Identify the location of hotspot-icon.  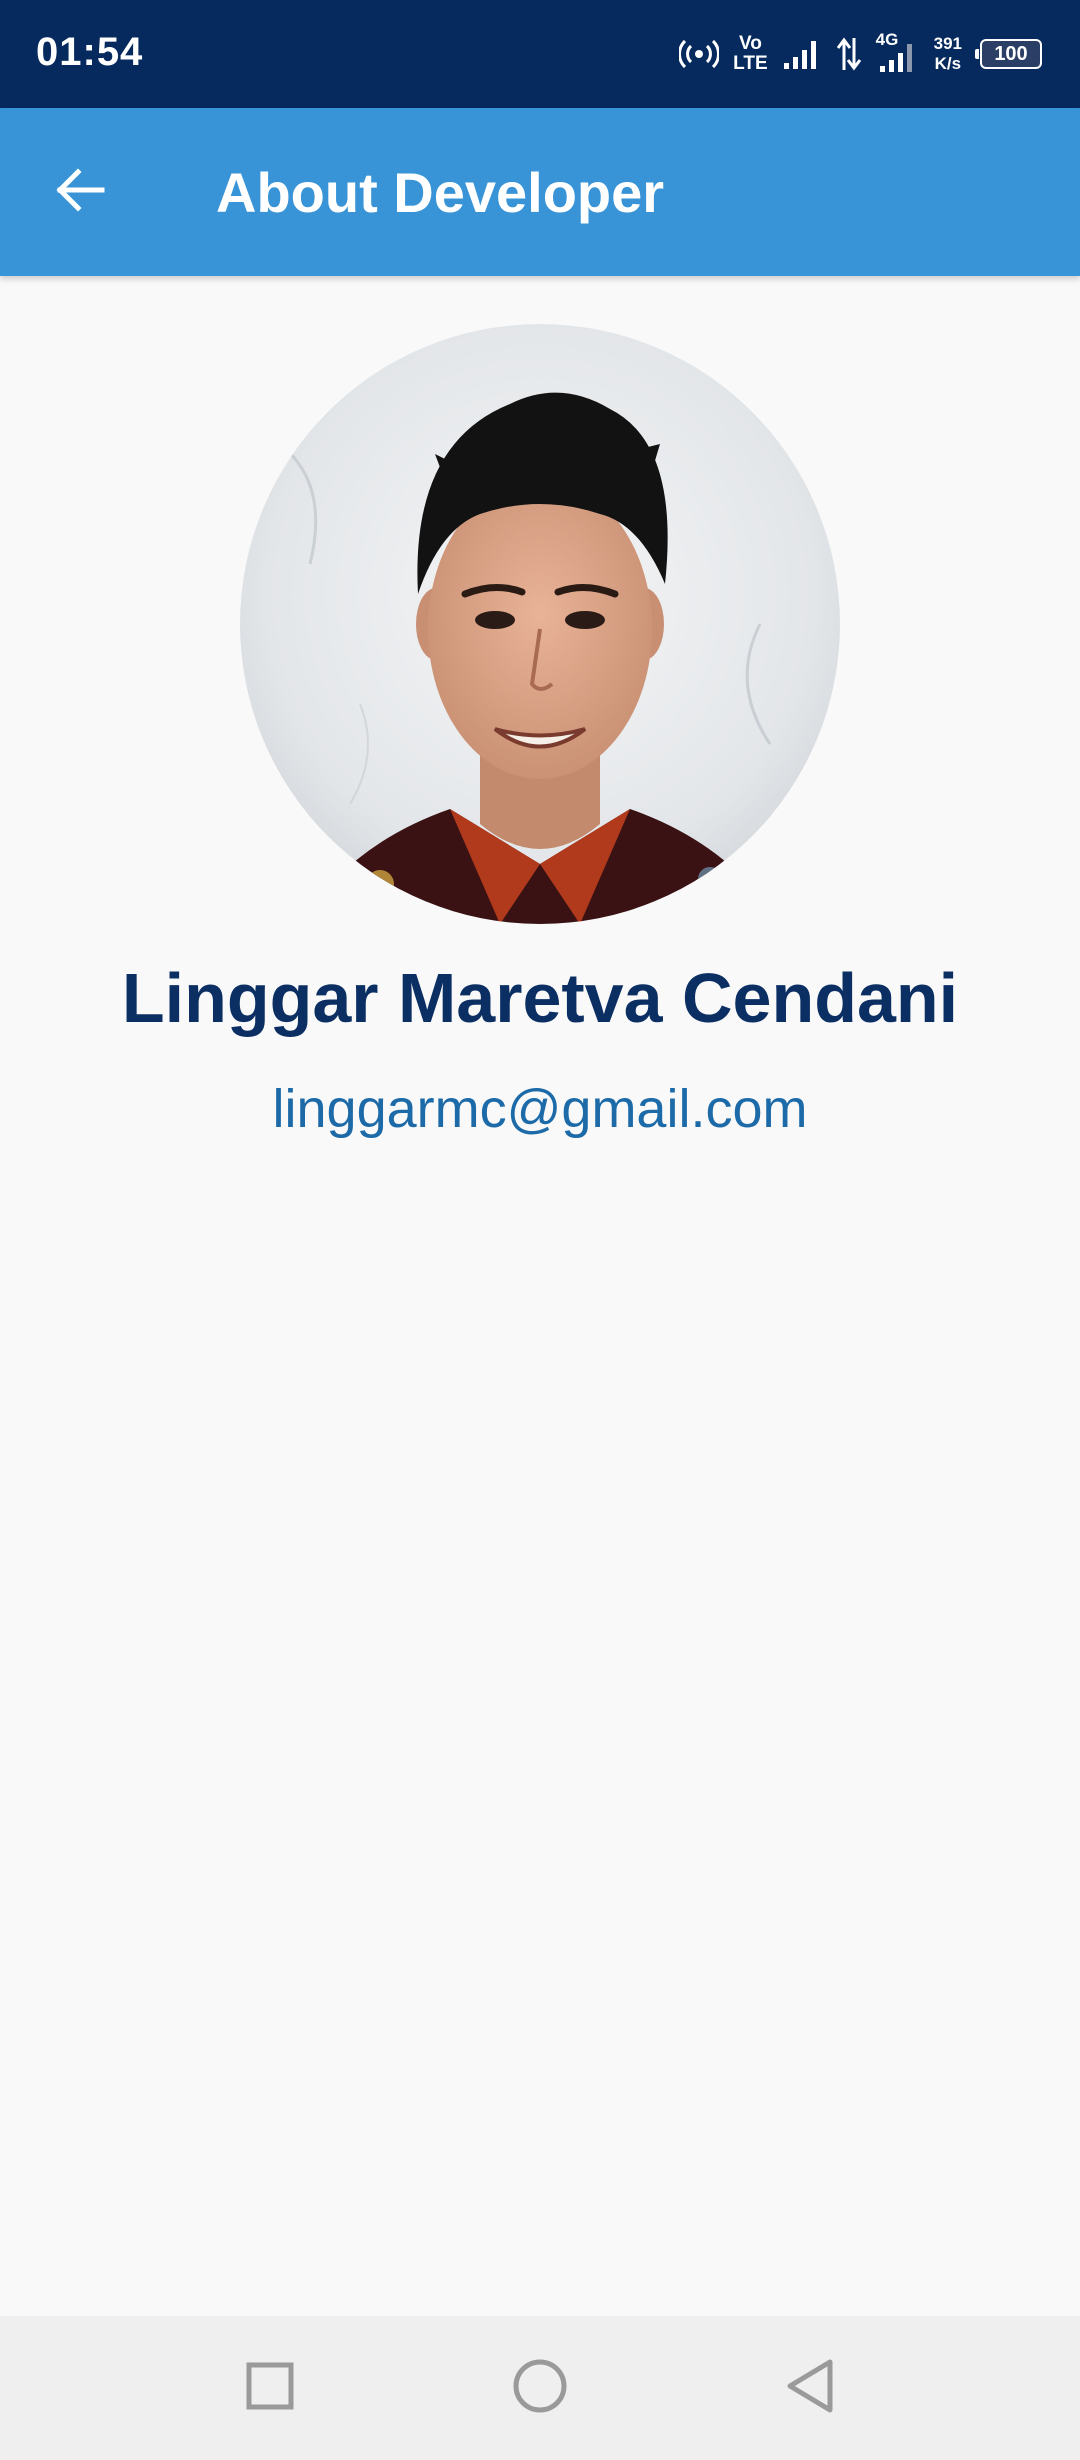
(699, 54).